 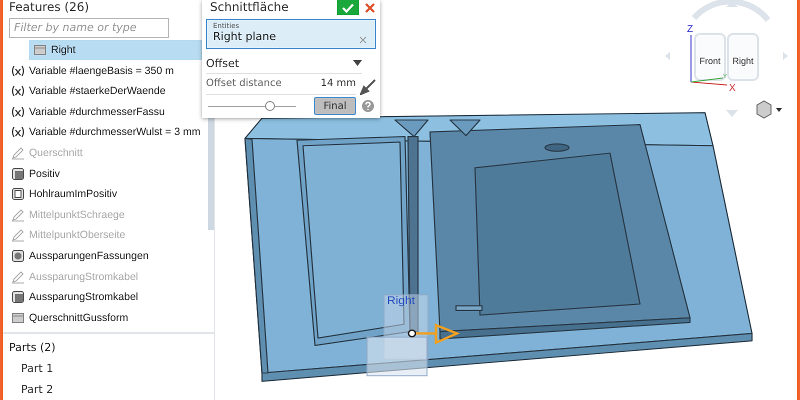 I want to click on feature-item: Variable #durchmesserWulst = 3 mm, so click(x=103, y=132).